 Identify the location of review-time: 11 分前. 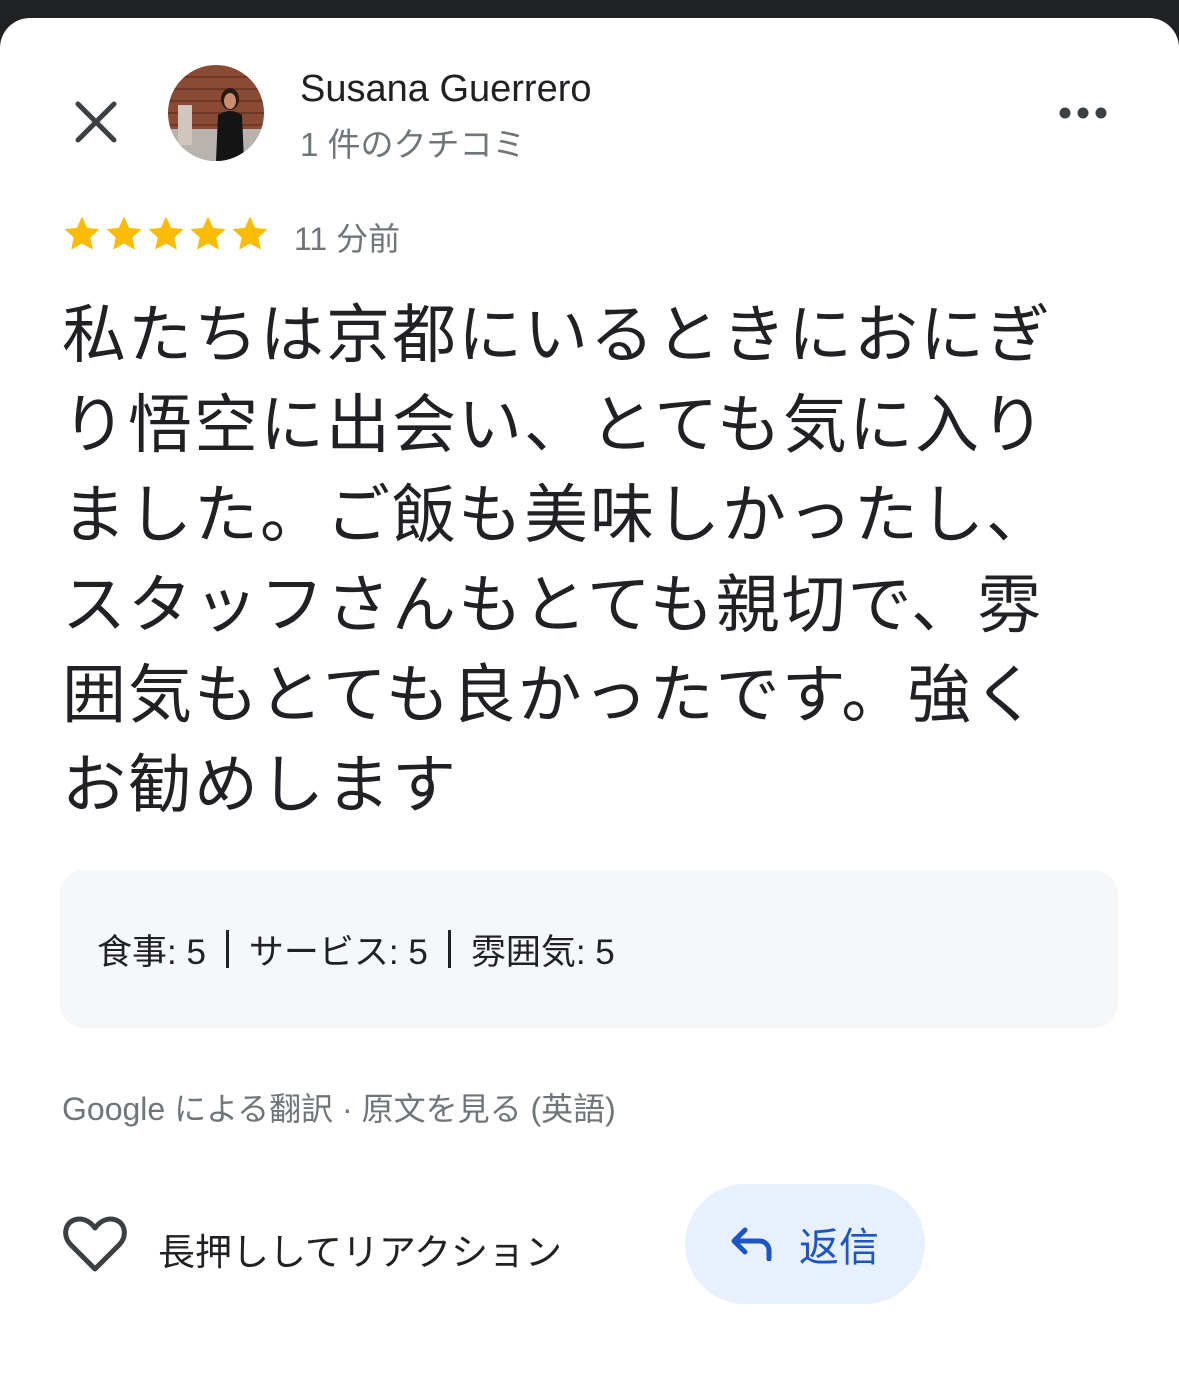
(347, 239).